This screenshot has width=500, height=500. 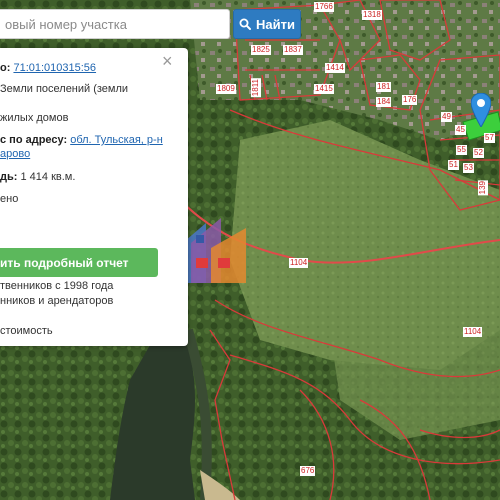 What do you see at coordinates (64, 89) in the screenshot?
I see `category-text: Земли поселений (земли` at bounding box center [64, 89].